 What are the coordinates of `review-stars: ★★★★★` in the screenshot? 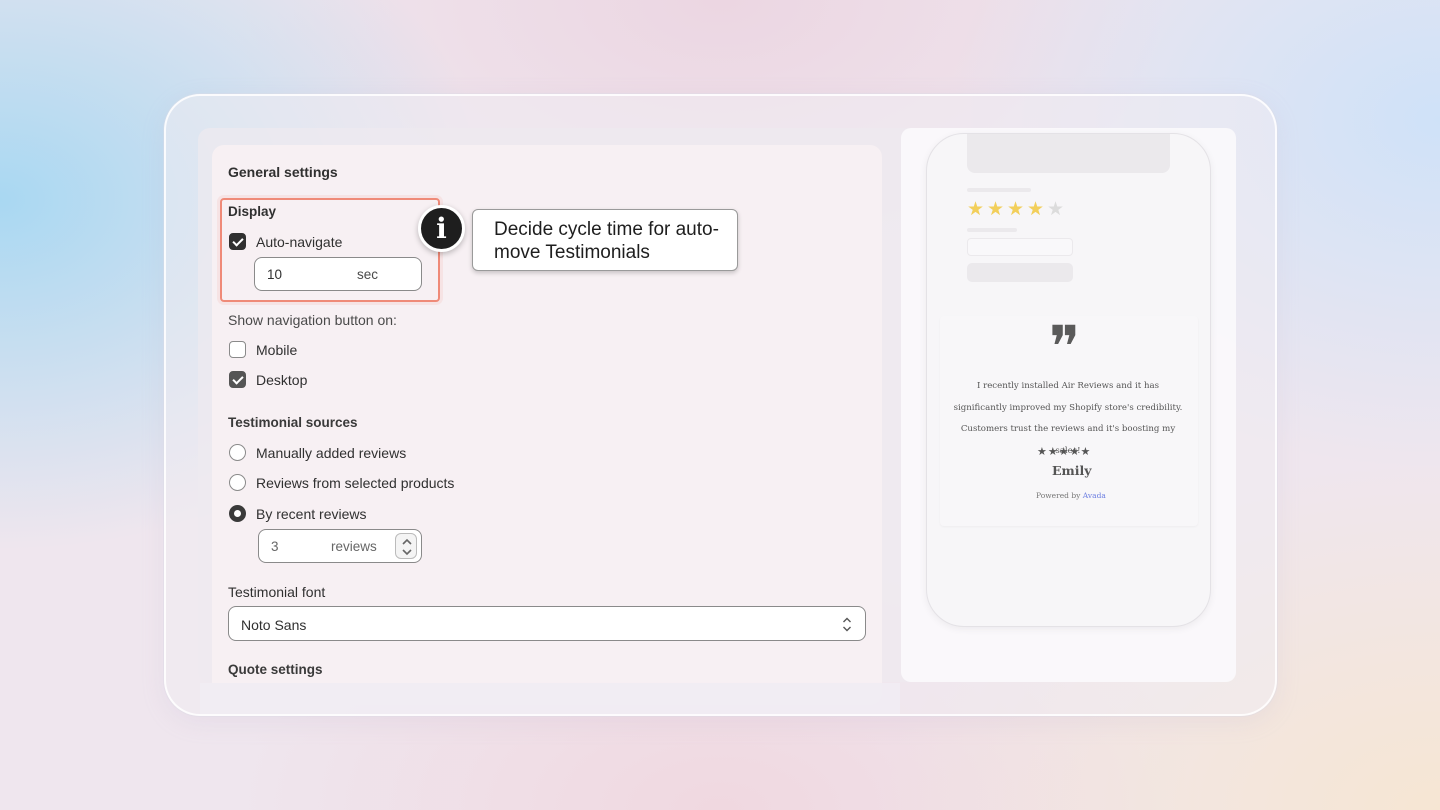 It's located at (1064, 452).